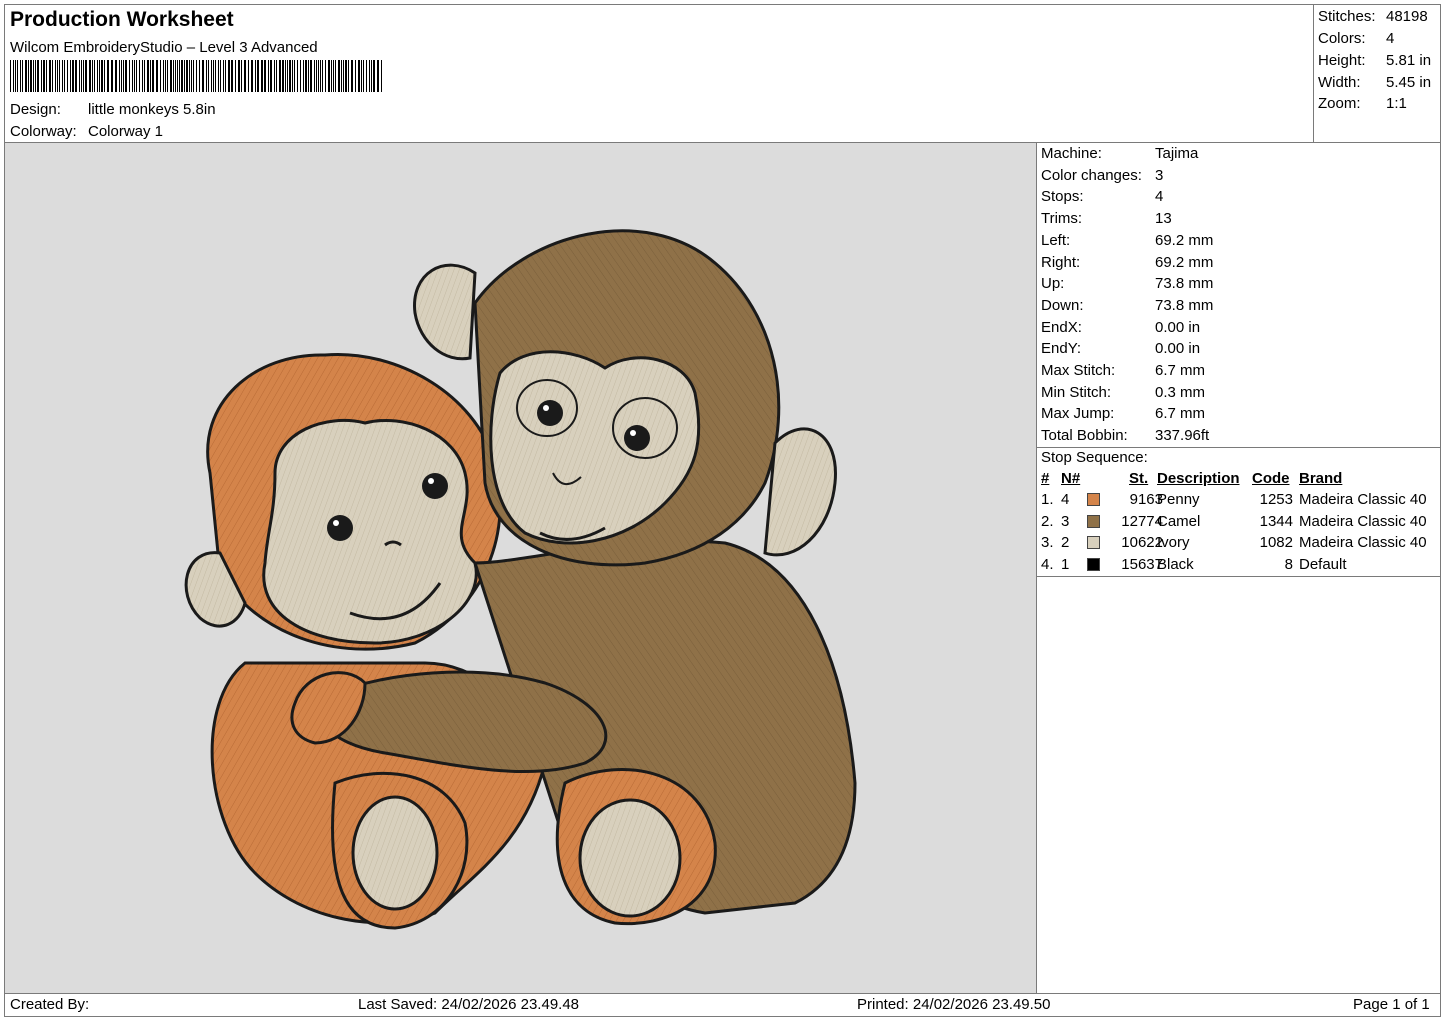 The width and height of the screenshot is (1445, 1021). I want to click on brown-monkey-foot, so click(630, 858).